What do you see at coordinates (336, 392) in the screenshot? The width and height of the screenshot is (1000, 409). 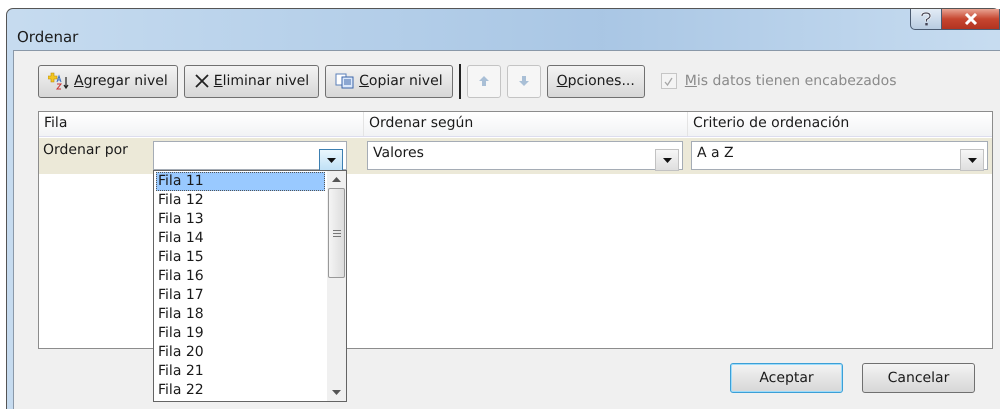 I see `scroll-down-icon` at bounding box center [336, 392].